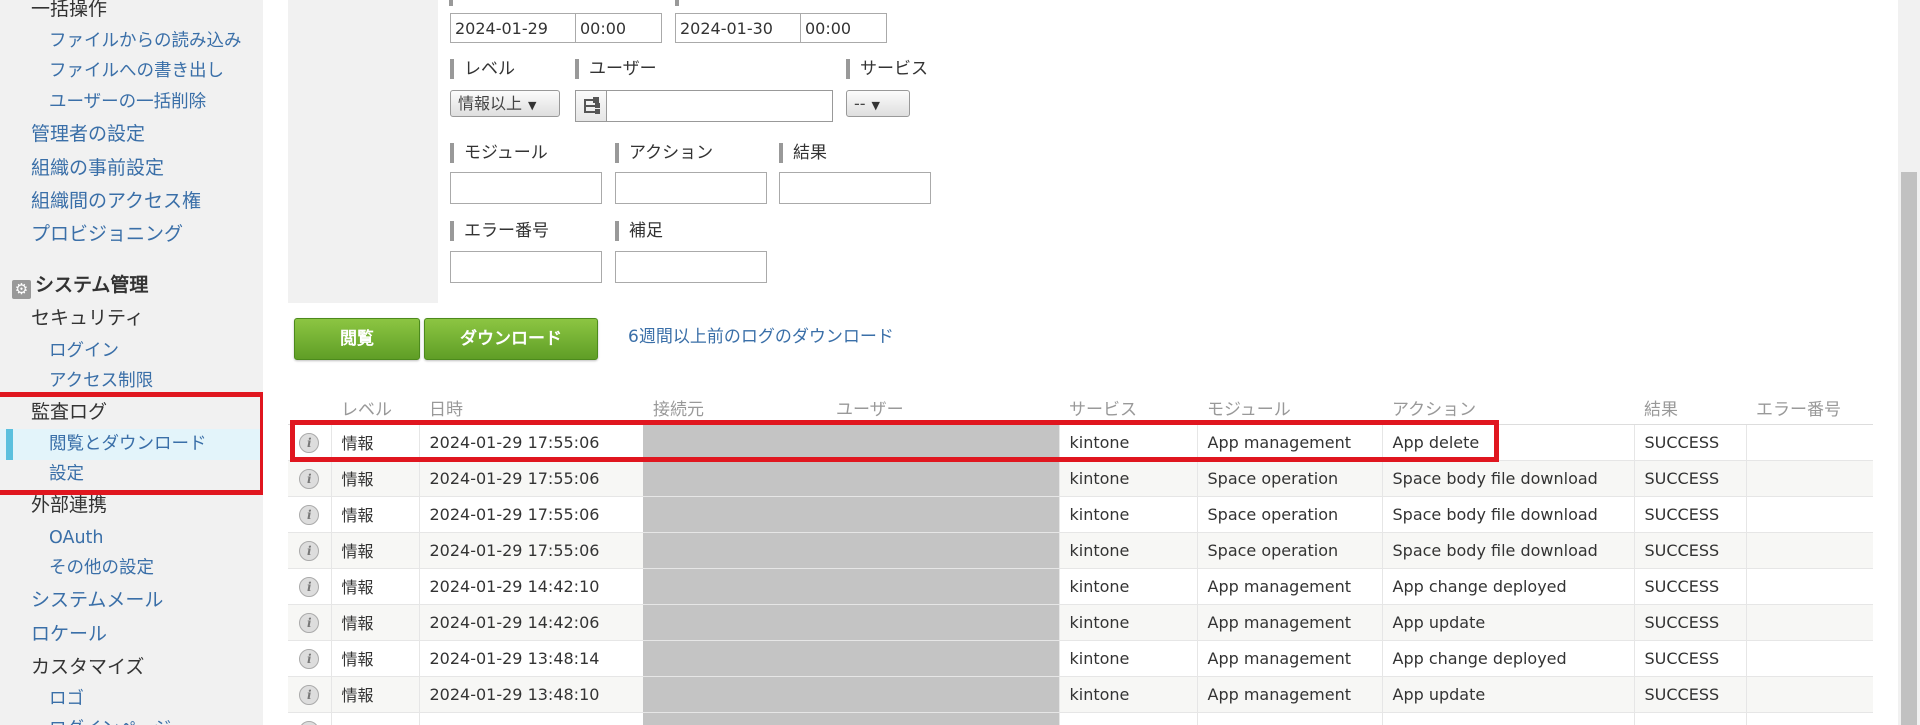  Describe the element at coordinates (456, 3) in the screenshot. I see `from-label-stub` at that location.